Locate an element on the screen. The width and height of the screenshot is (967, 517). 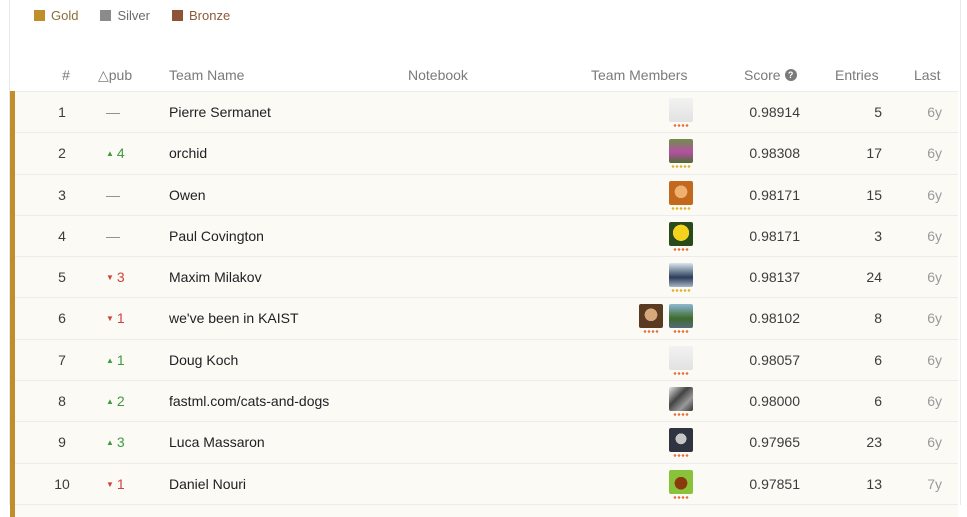
entries-cell: 13 is located at coordinates (874, 483).